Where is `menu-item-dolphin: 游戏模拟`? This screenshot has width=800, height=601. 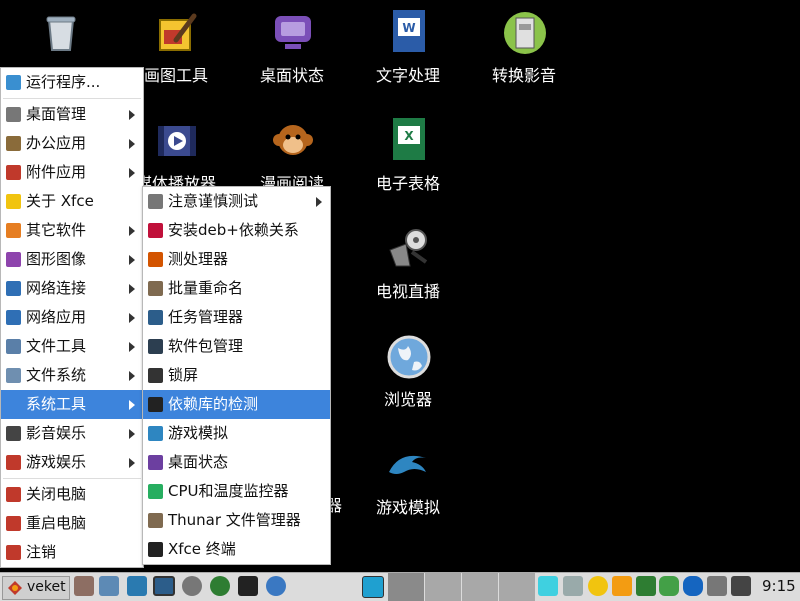
menu-item-dolphin: 游戏模拟 is located at coordinates (236, 433).